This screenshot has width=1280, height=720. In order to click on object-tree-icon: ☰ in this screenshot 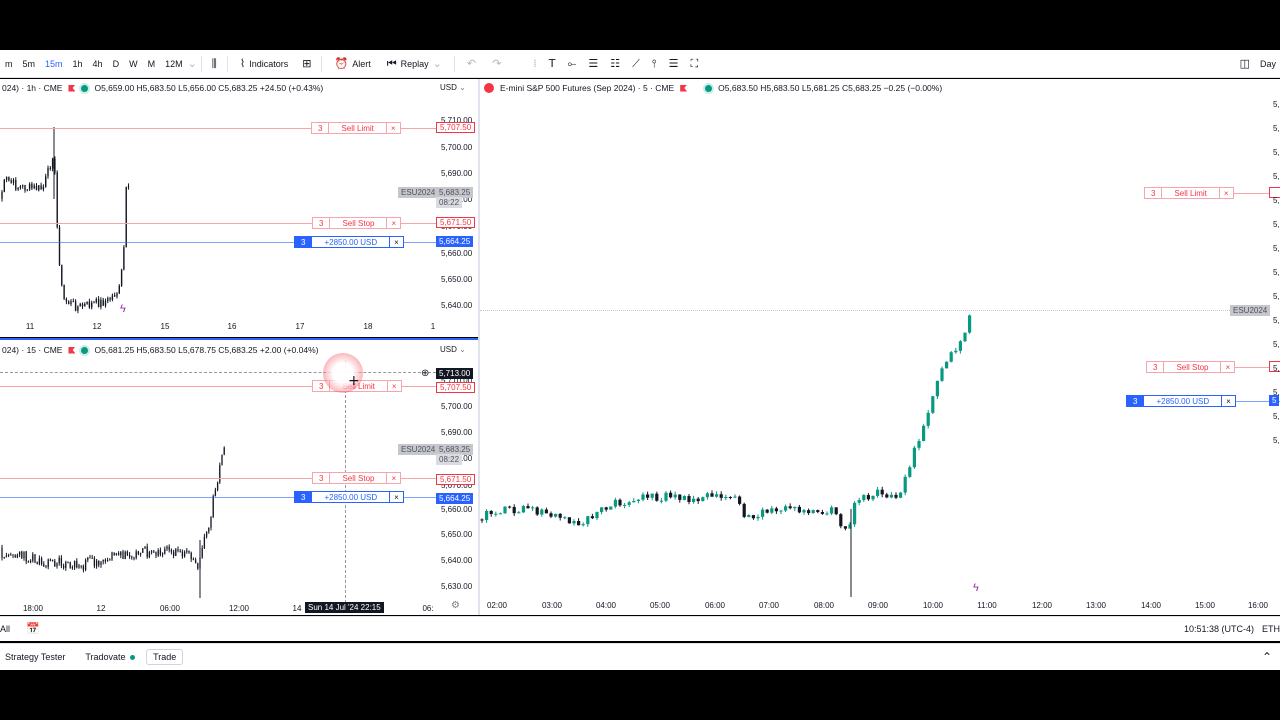, I will do `click(674, 63)`.